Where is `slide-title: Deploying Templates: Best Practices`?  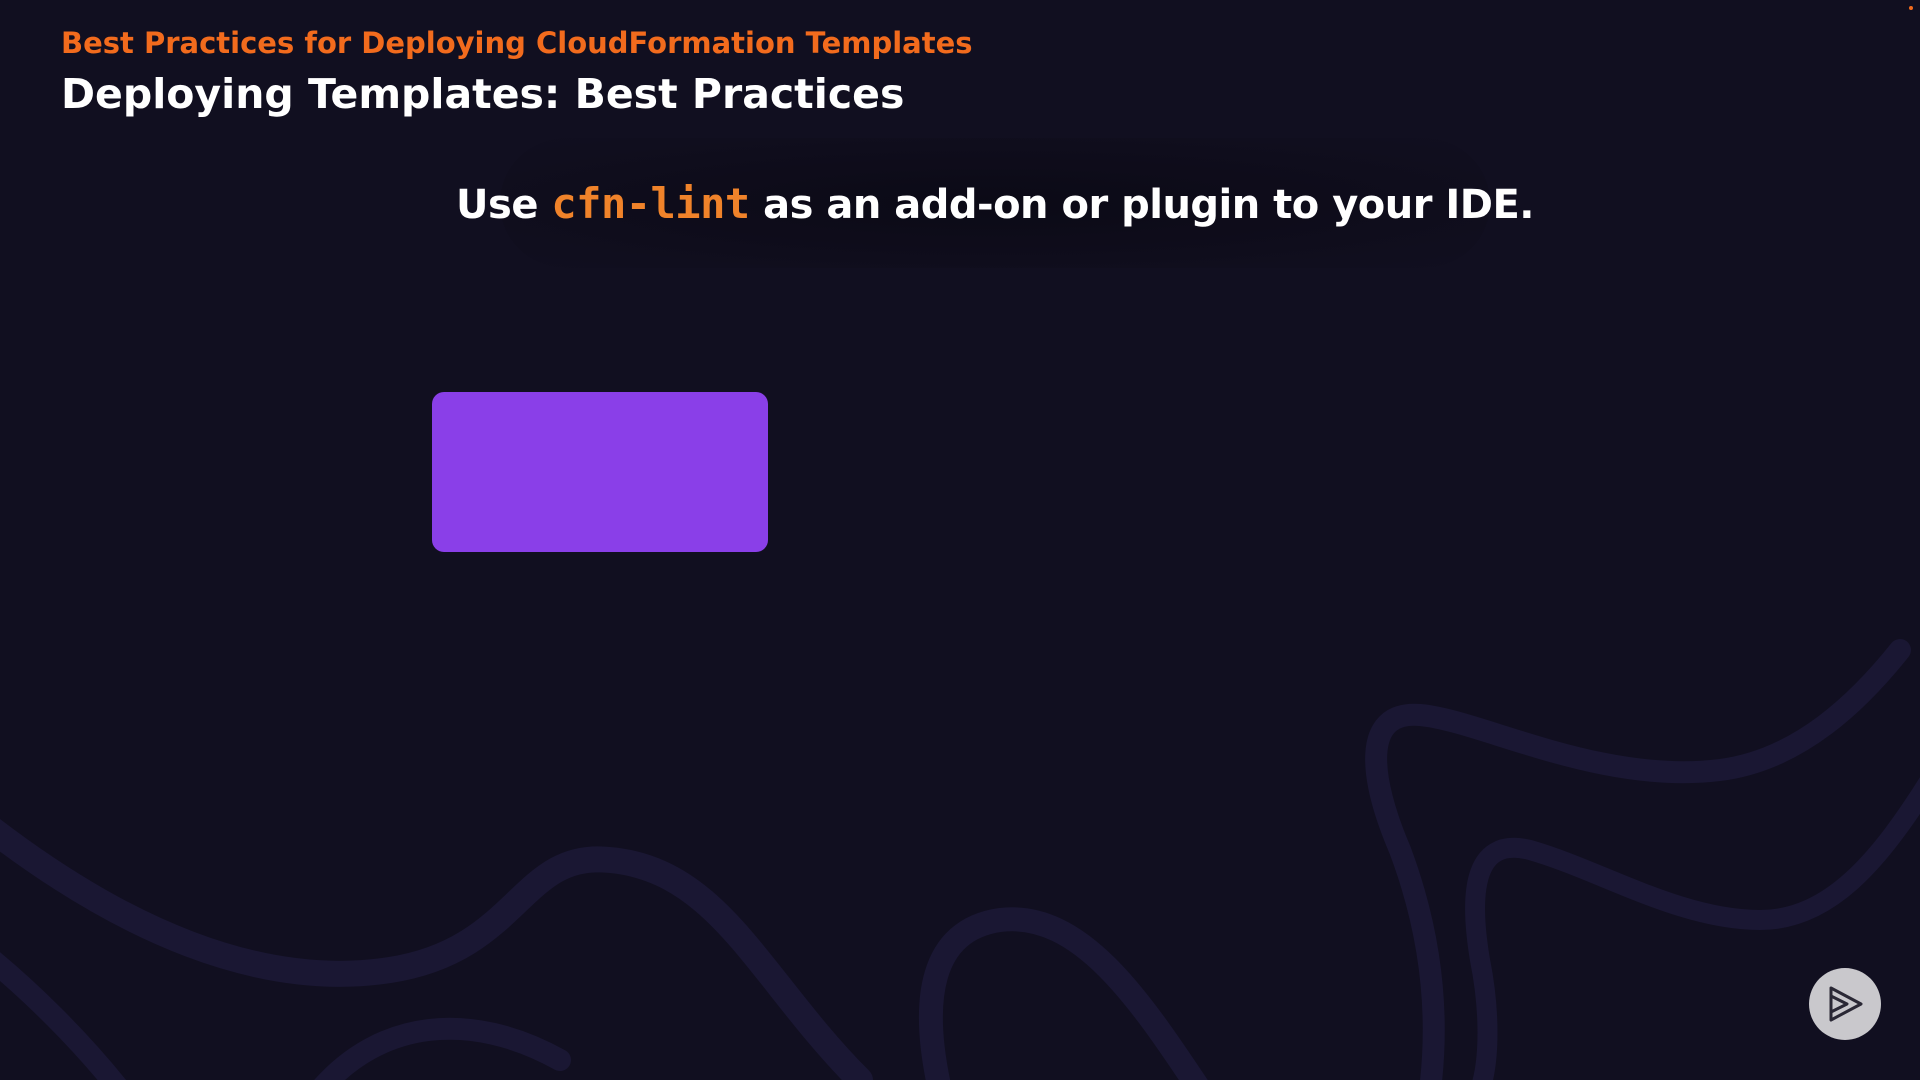
slide-title: Deploying Templates: Best Practices is located at coordinates (483, 94).